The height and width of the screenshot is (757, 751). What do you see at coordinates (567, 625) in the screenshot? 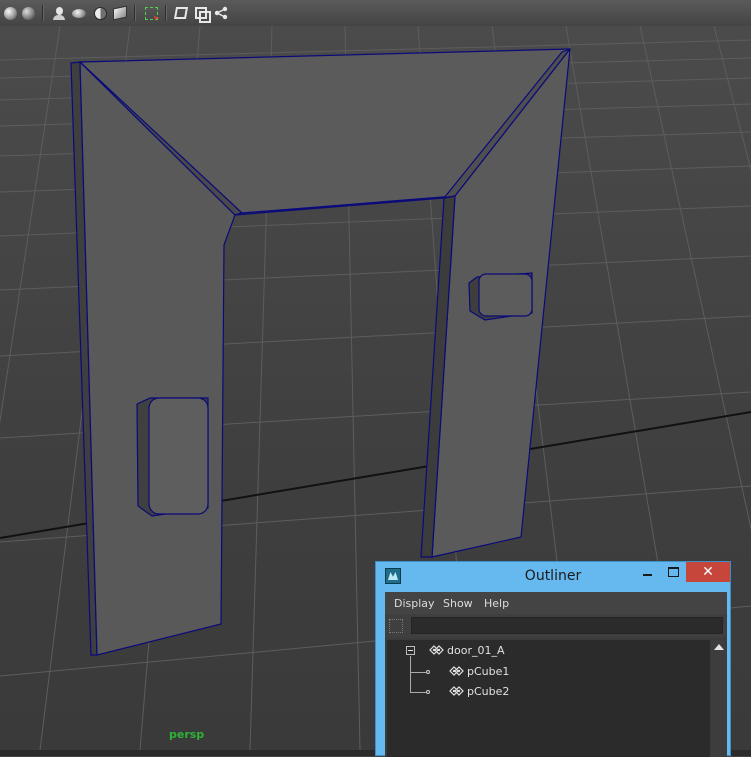
I see `search-input` at bounding box center [567, 625].